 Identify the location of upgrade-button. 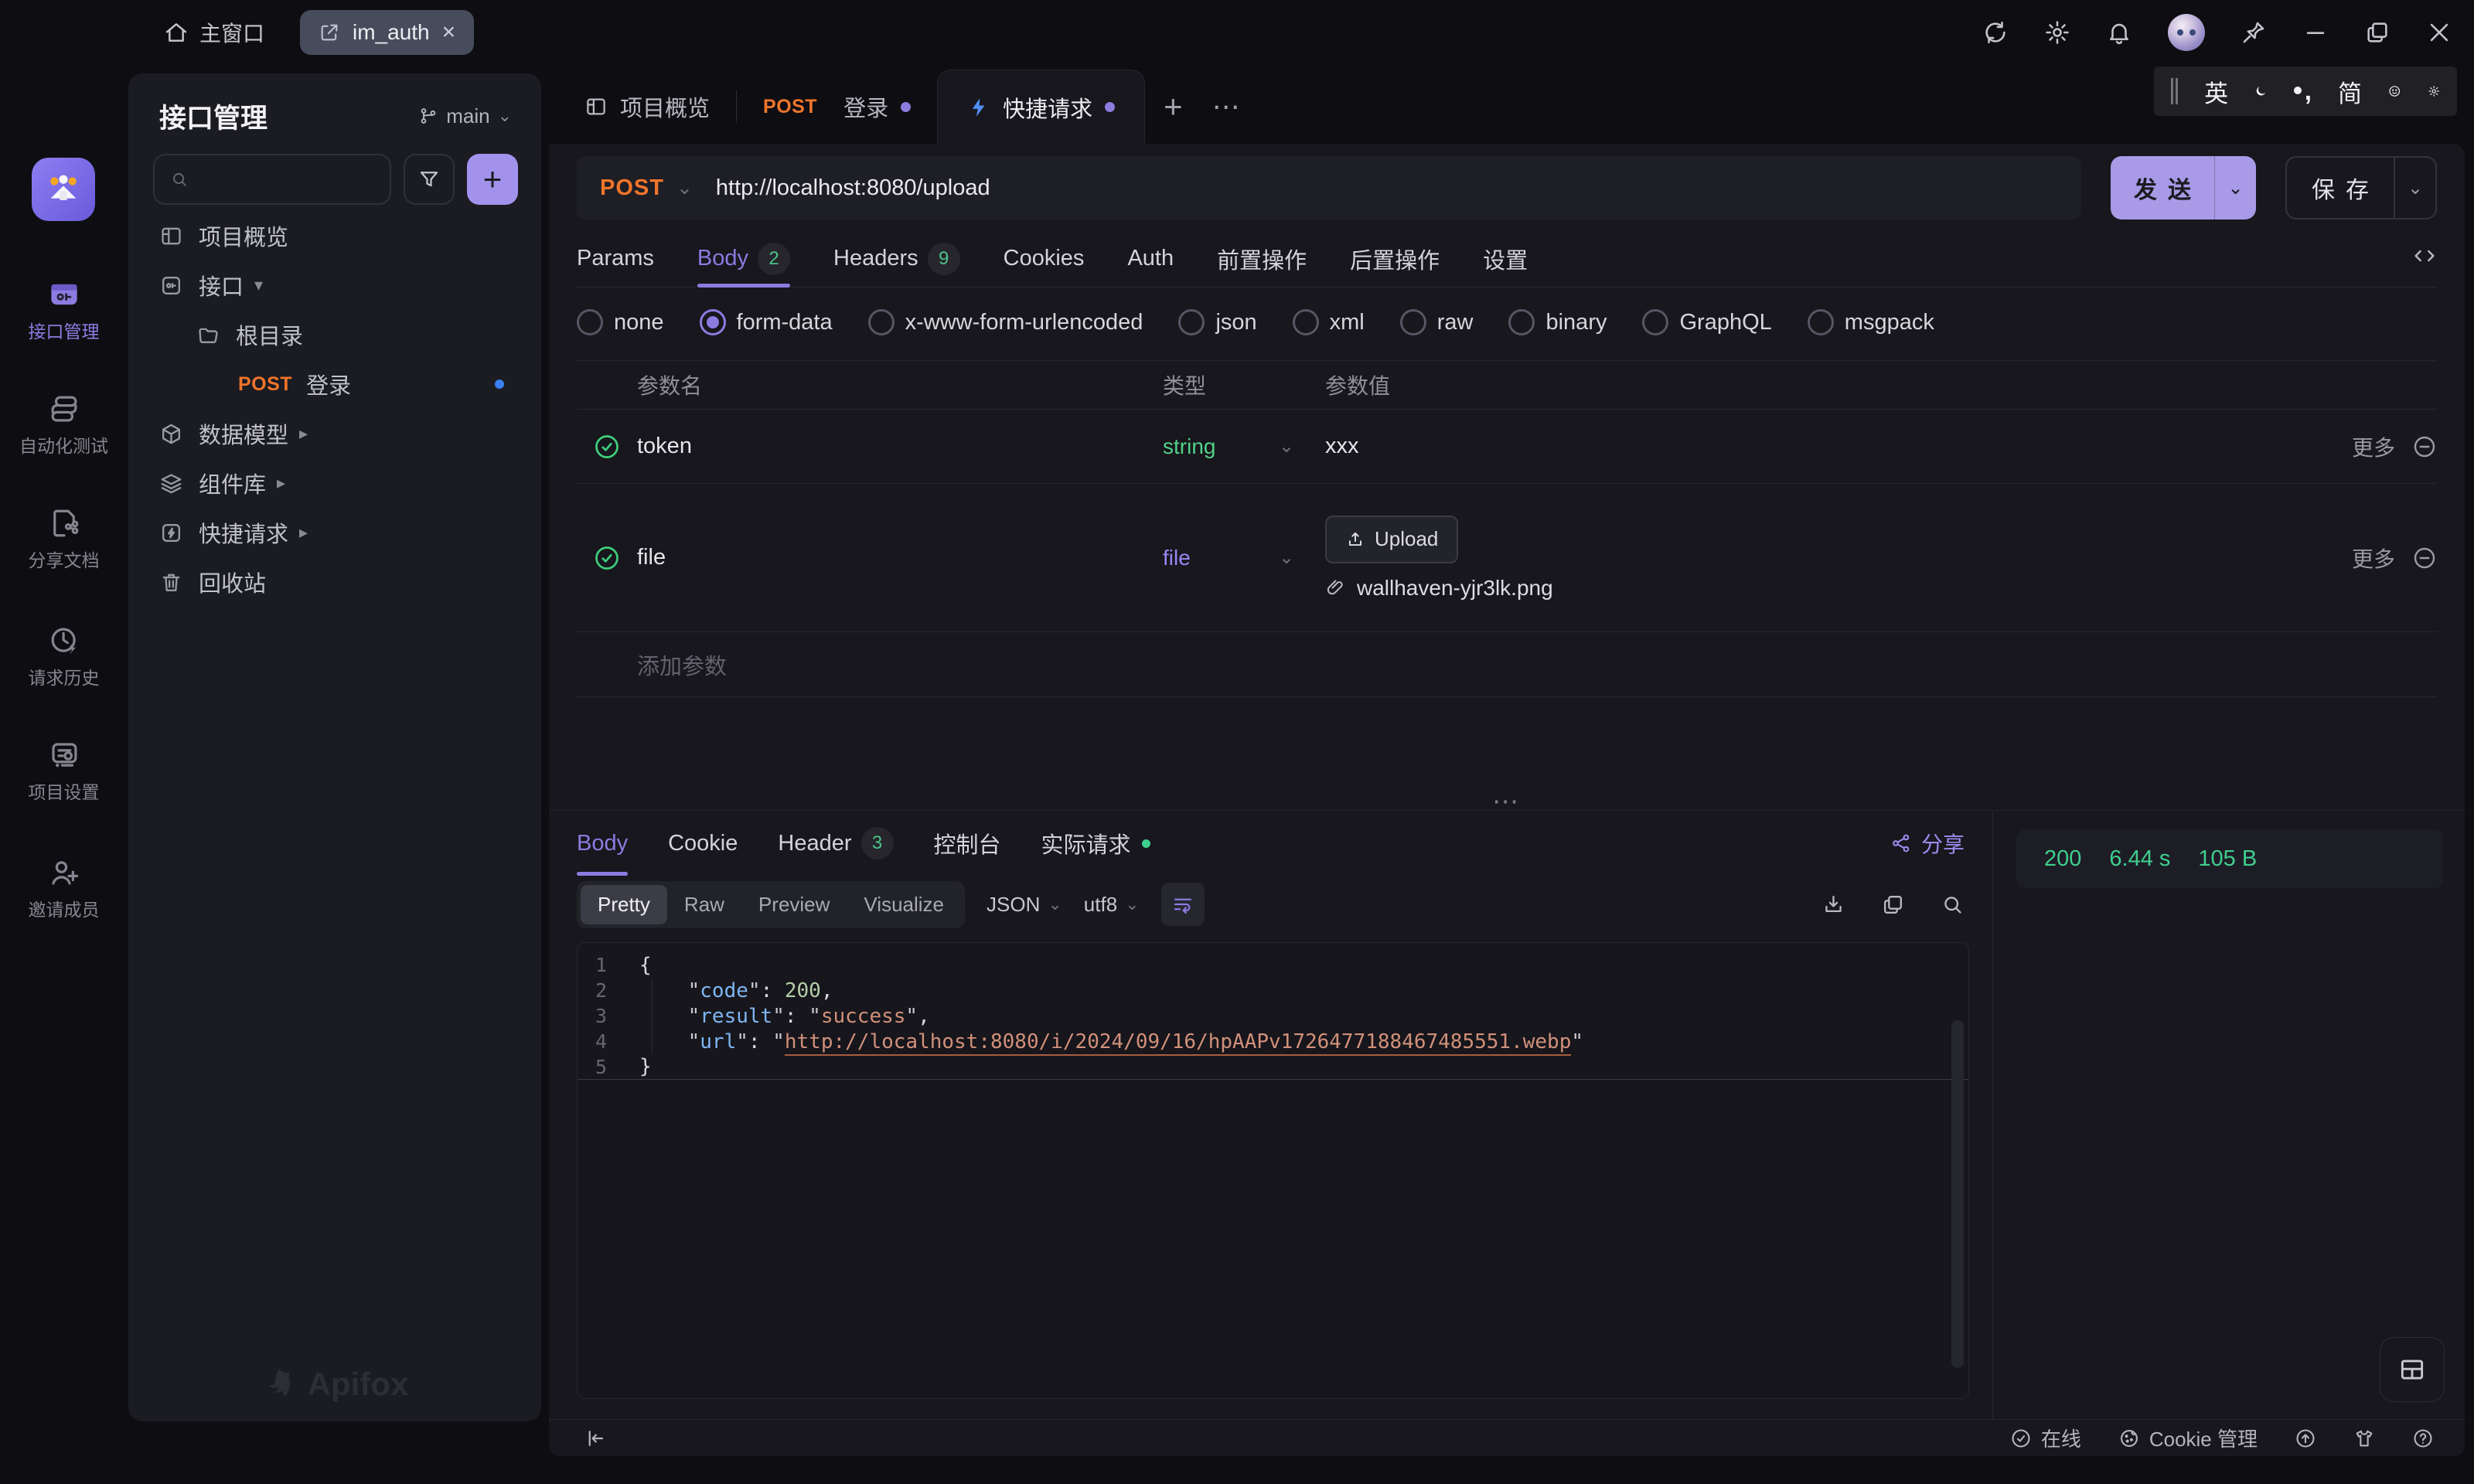
(2305, 1438).